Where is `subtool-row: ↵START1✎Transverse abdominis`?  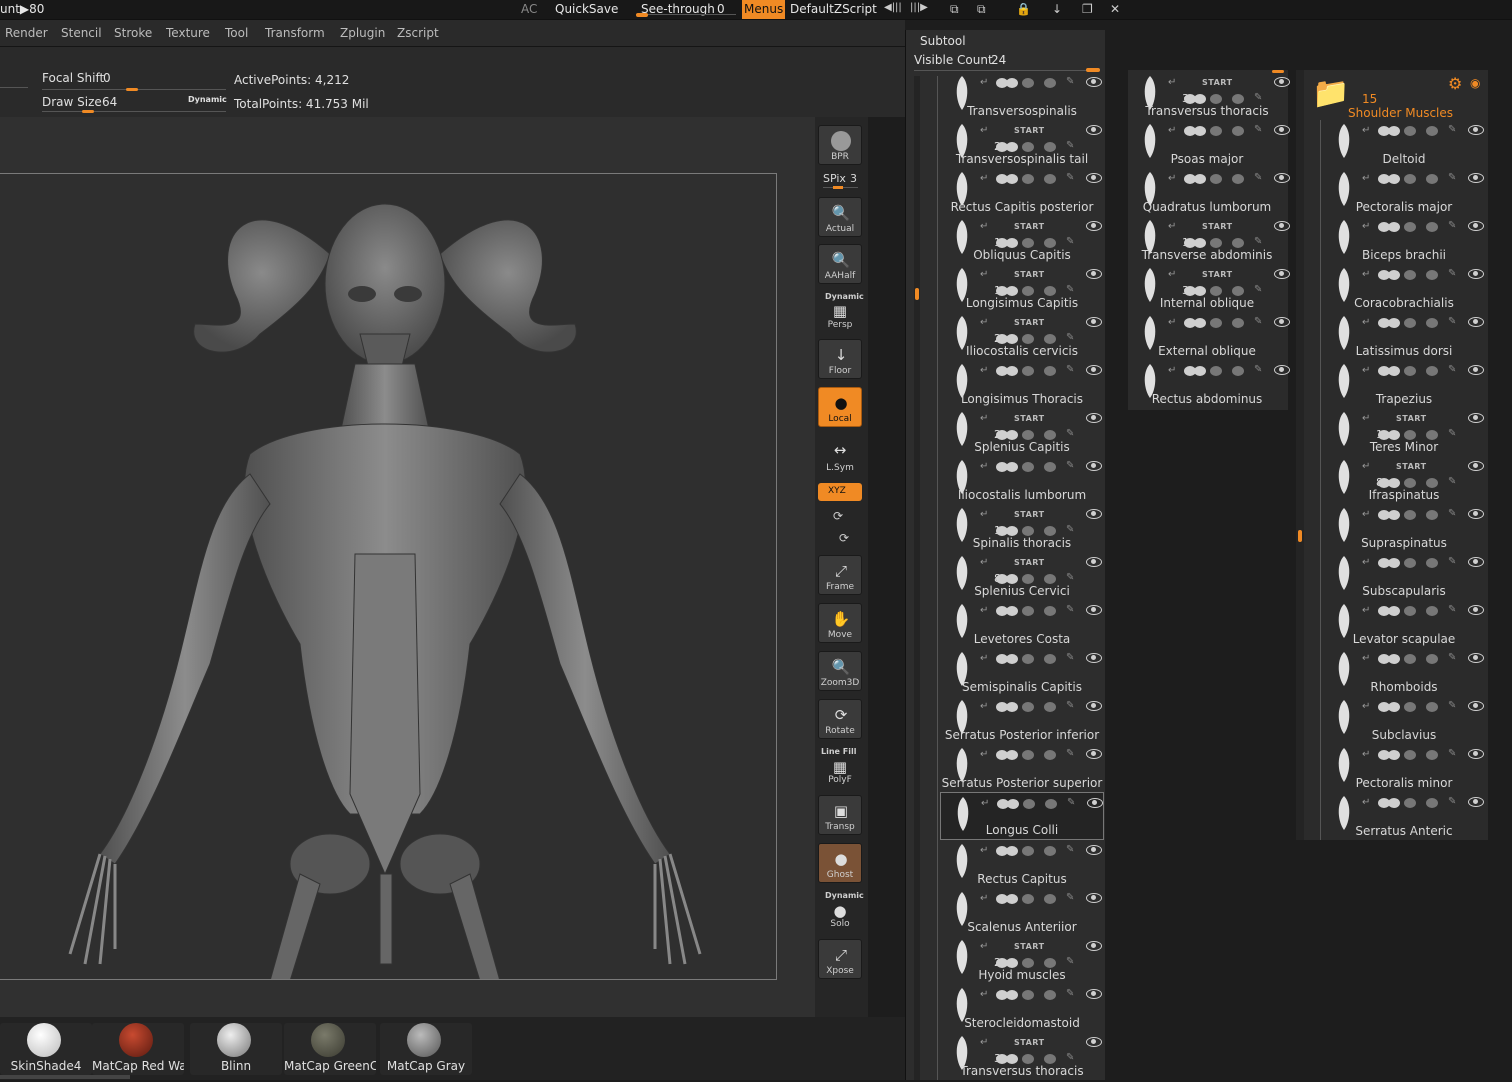 subtool-row: ↵START1✎Transverse abdominis is located at coordinates (1209, 240).